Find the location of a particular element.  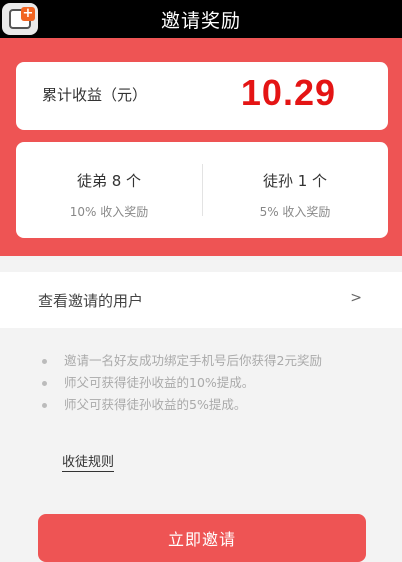

title-bar: + 邀请奖励 is located at coordinates (201, 19).